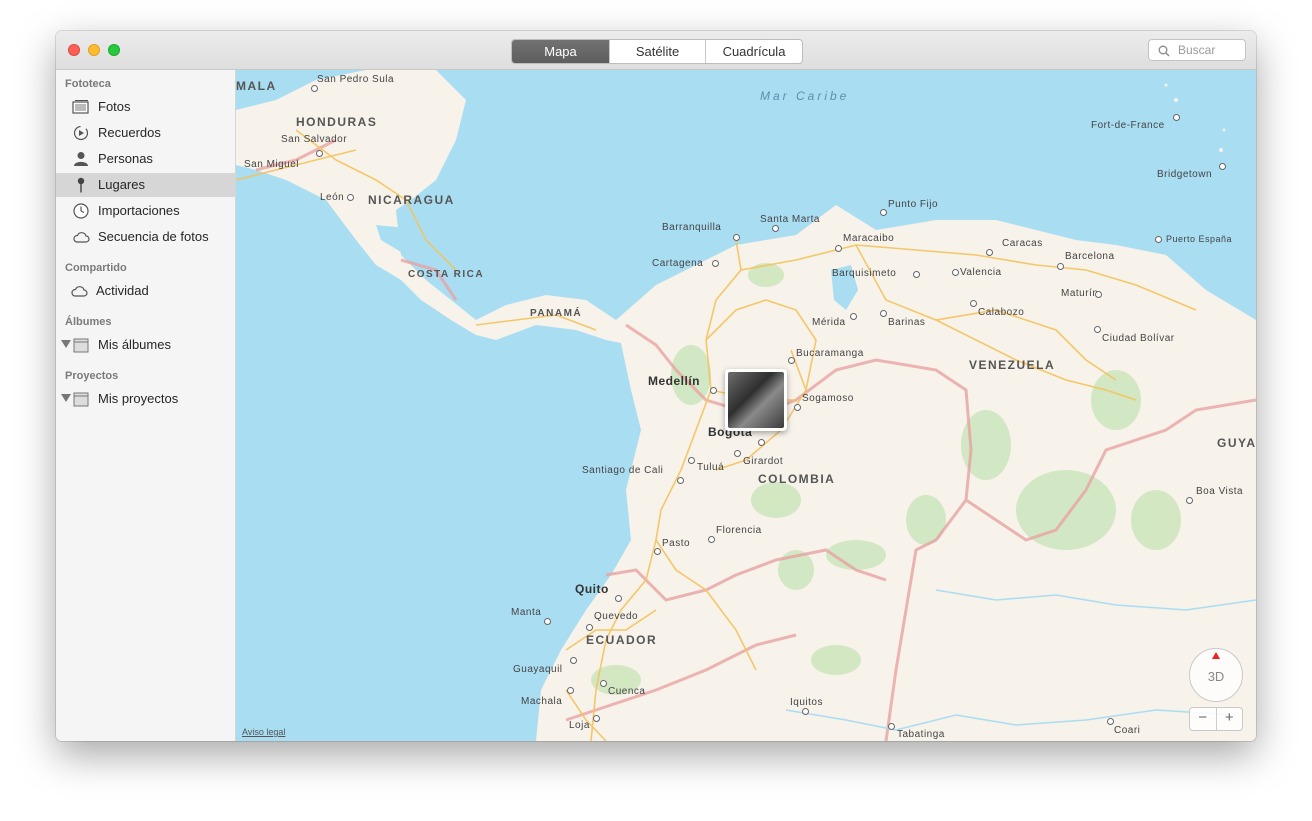 This screenshot has height=821, width=1312. Describe the element at coordinates (1127, 730) in the screenshot. I see `map-label-city: Coari` at that location.